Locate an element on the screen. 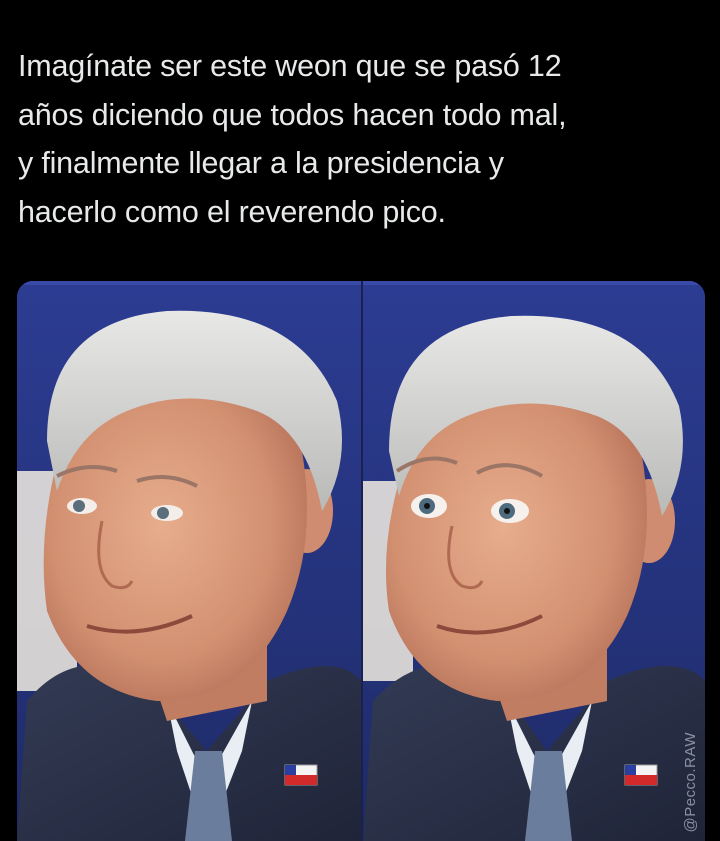 Image resolution: width=720 pixels, height=841 pixels. tweet-line-4: hacerlo como el reverendo pico. is located at coordinates (232, 211).